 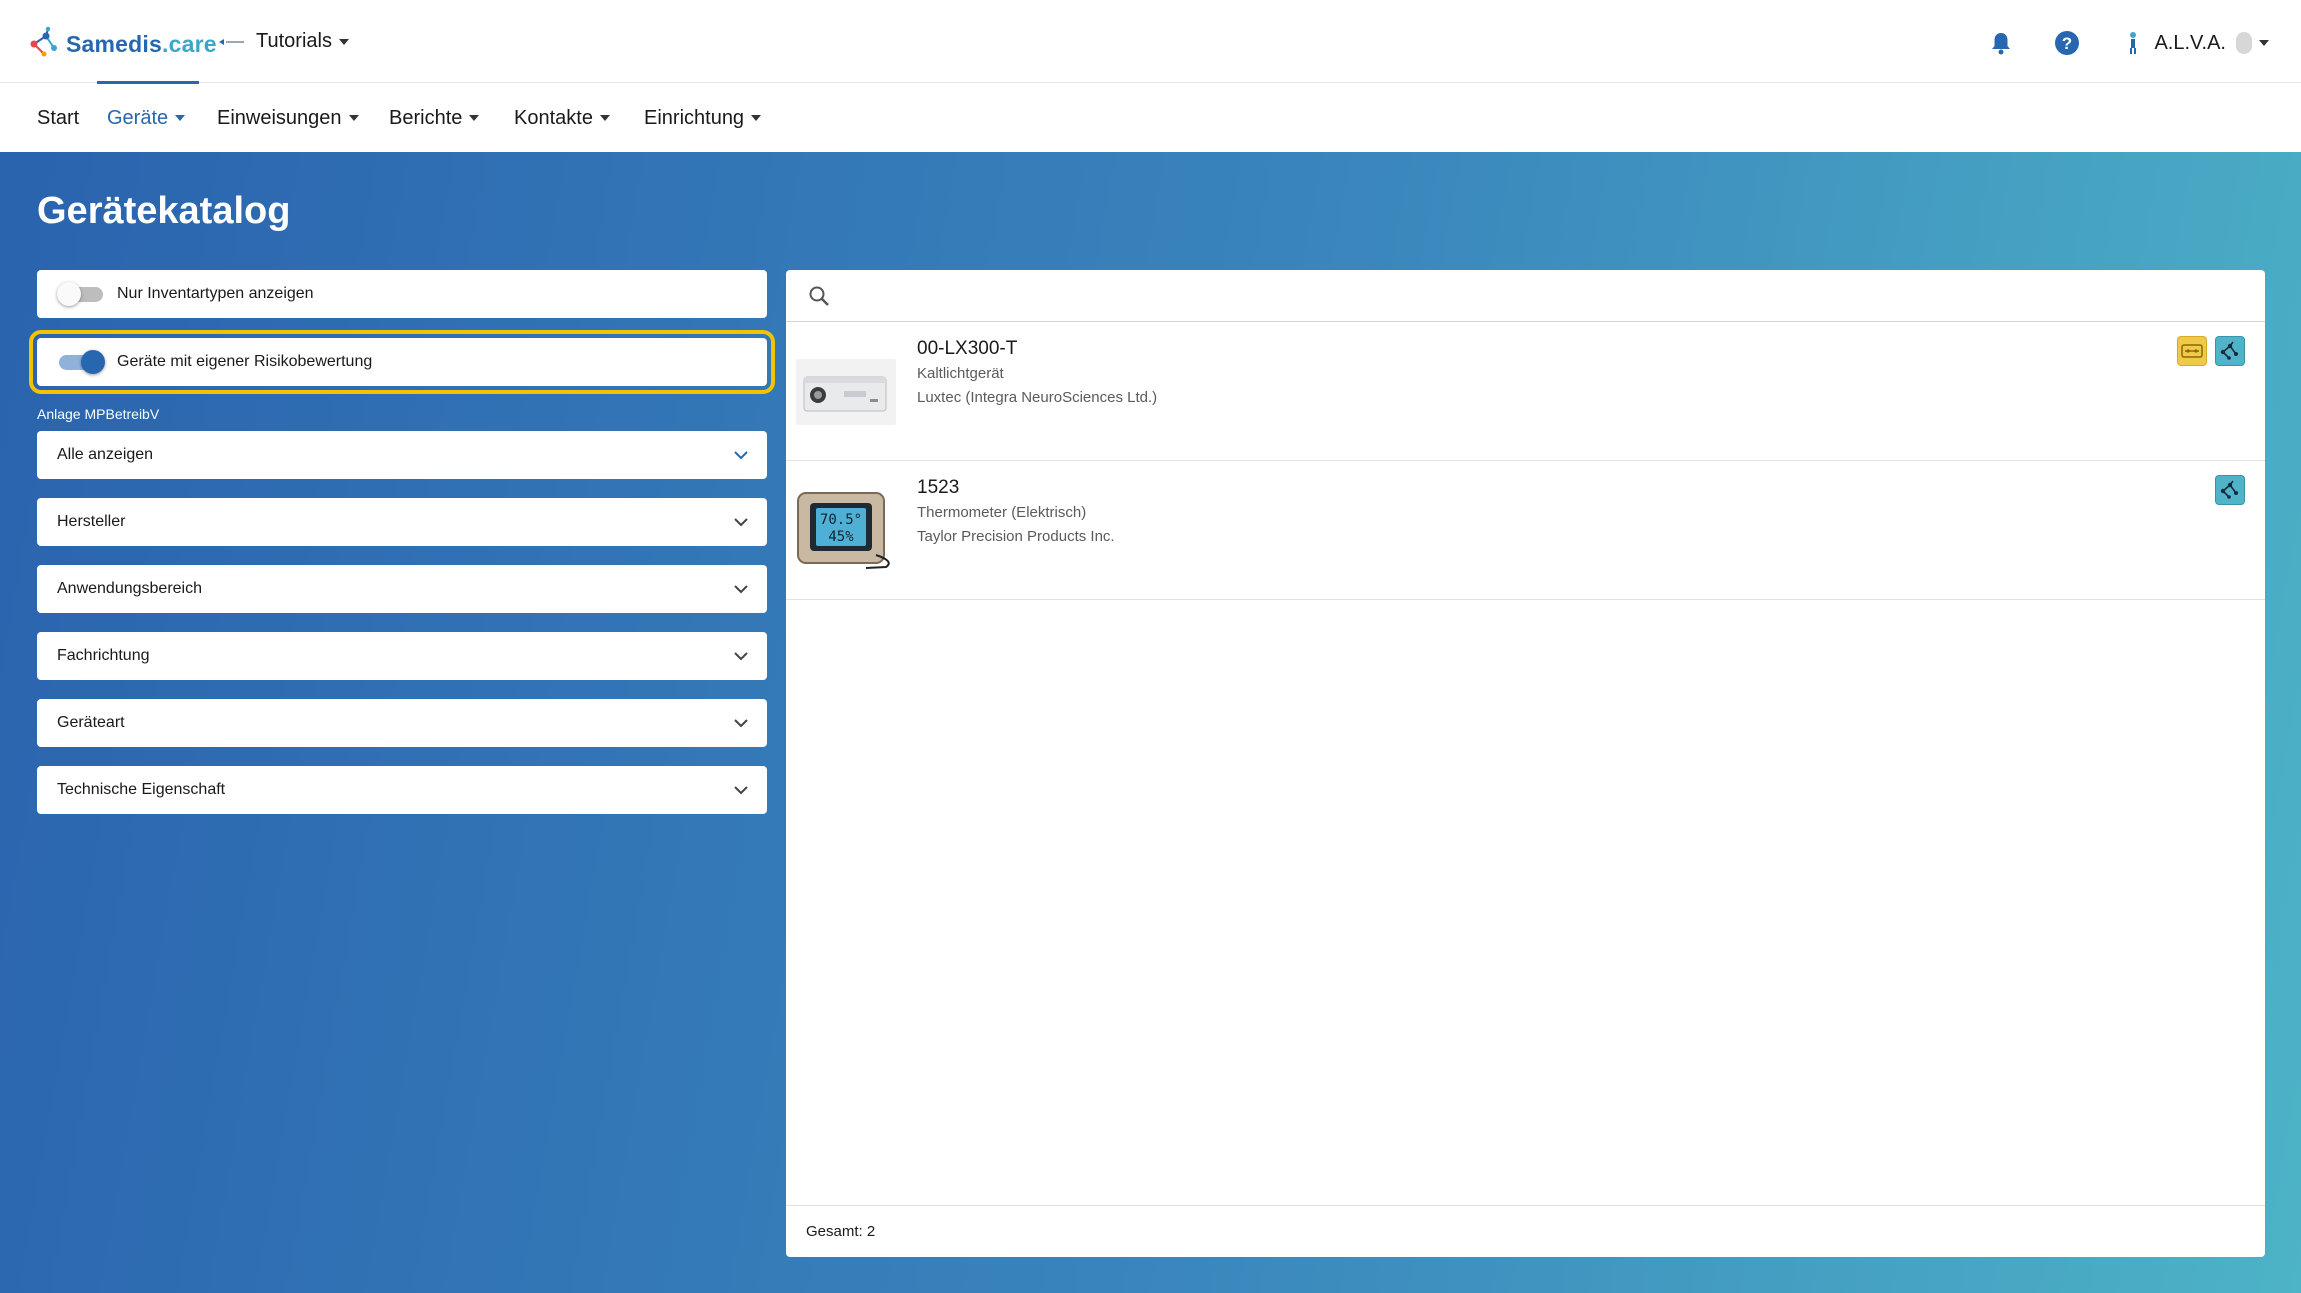 I want to click on device-image, so click(x=846, y=392).